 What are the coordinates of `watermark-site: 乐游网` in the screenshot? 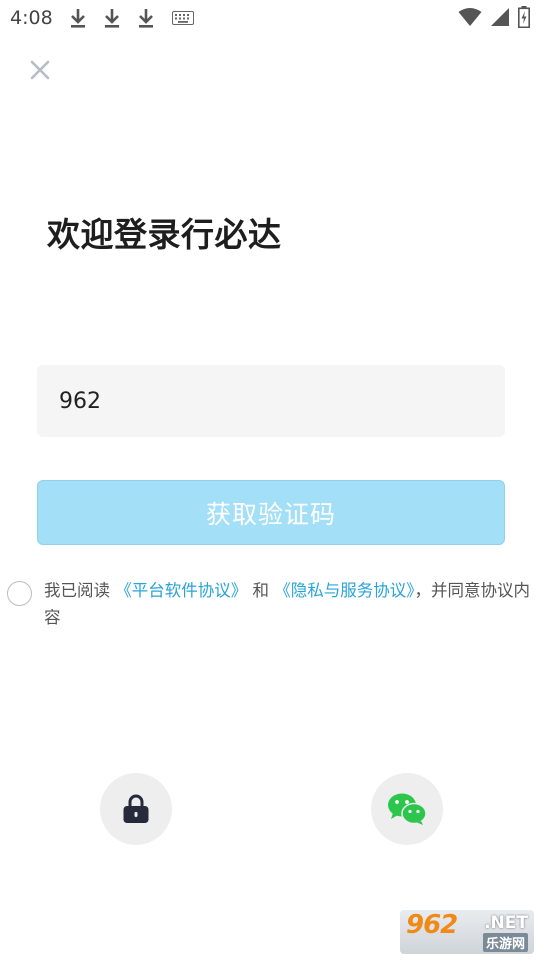 It's located at (505, 942).